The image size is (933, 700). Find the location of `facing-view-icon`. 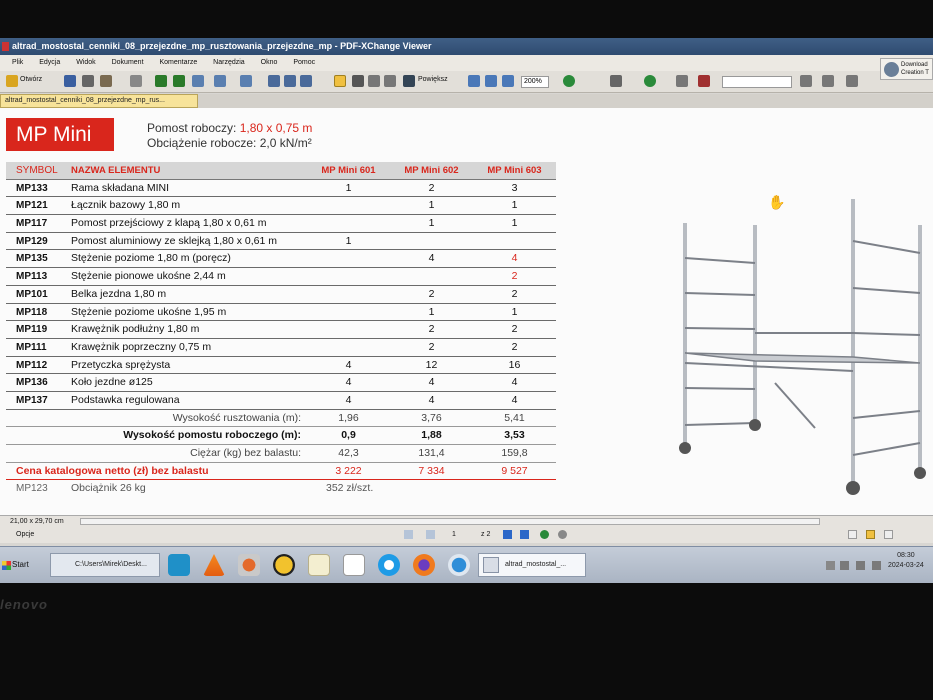

facing-view-icon is located at coordinates (888, 534).